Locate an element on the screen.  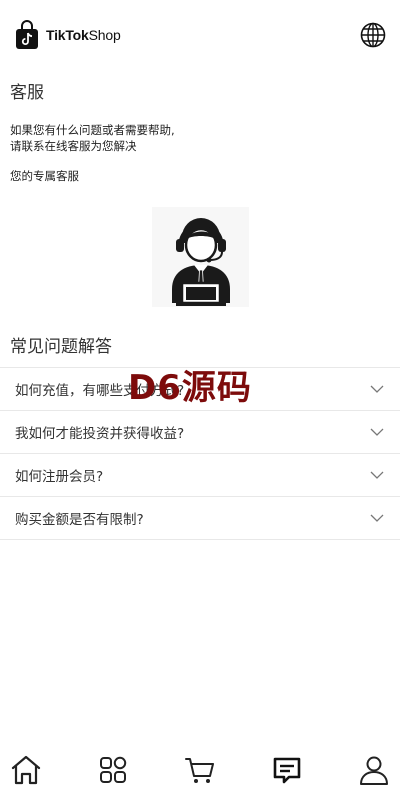
faq-item-limit: 购买金额是否有限制? is located at coordinates (200, 518).